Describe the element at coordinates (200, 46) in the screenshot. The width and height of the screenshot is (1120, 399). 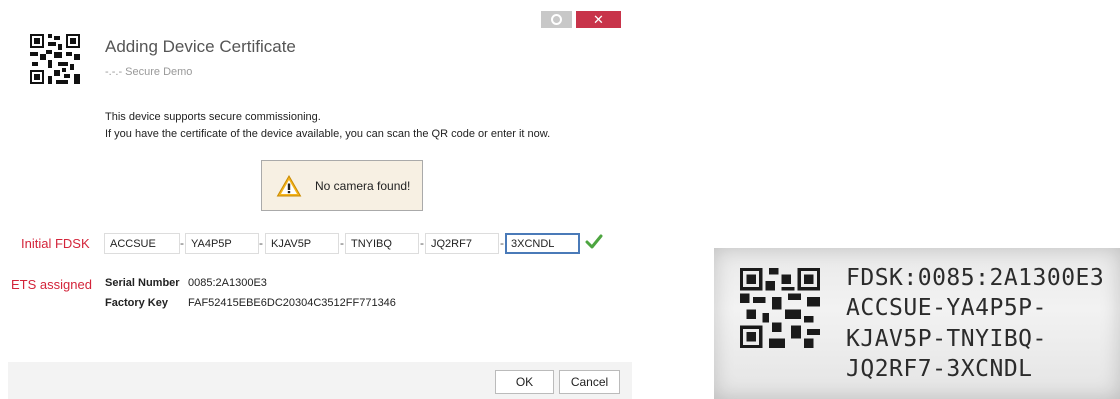
I see `dialog-title: Adding Device Certificate` at that location.